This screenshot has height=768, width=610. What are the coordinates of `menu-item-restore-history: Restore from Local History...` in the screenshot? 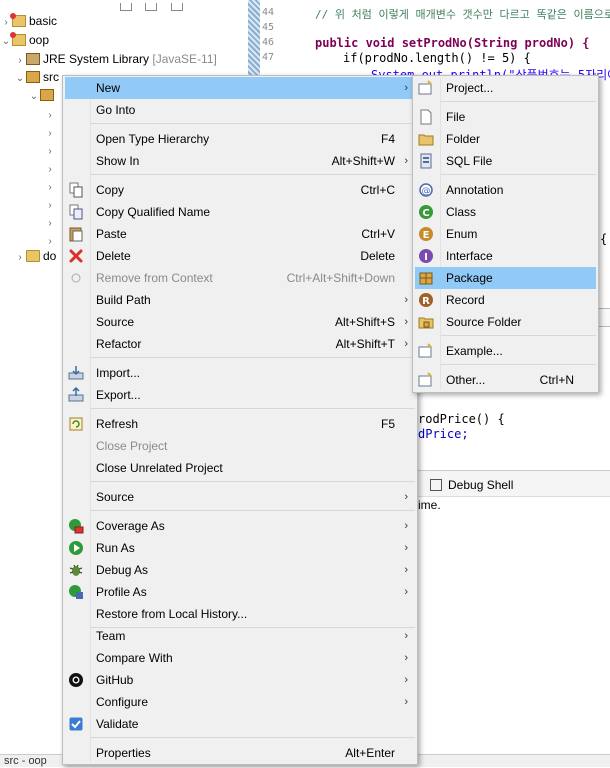 It's located at (240, 614).